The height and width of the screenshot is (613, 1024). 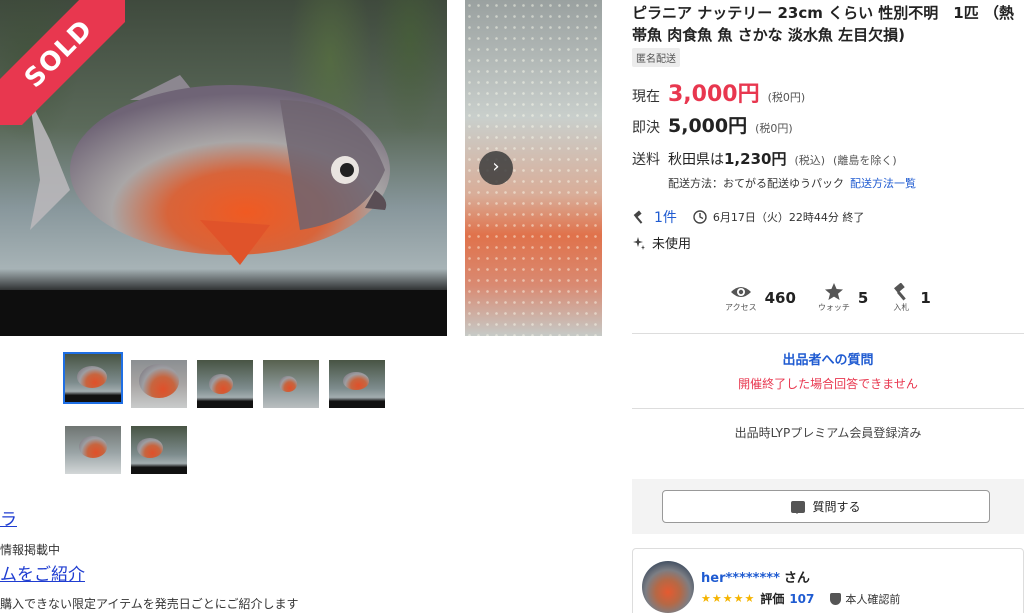 What do you see at coordinates (149, 604) in the screenshot?
I see `promo-text-2: 購入できない限定アイテムを発売日ごとにご紹介します` at bounding box center [149, 604].